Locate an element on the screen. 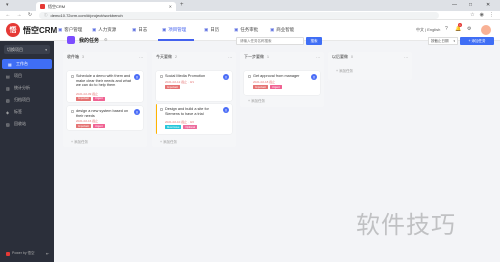  sidebar-item-tags: ◈ 标签 is located at coordinates (27, 112).